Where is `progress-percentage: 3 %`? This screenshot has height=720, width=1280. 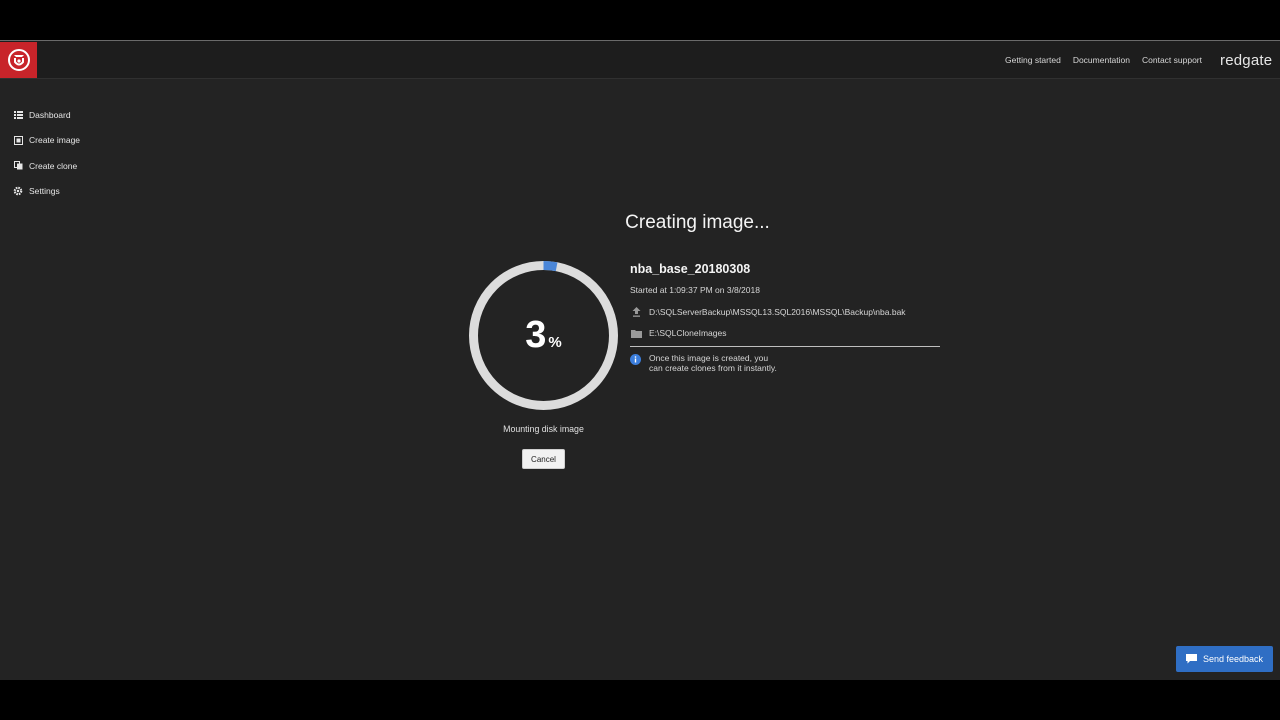 progress-percentage: 3 % is located at coordinates (543, 335).